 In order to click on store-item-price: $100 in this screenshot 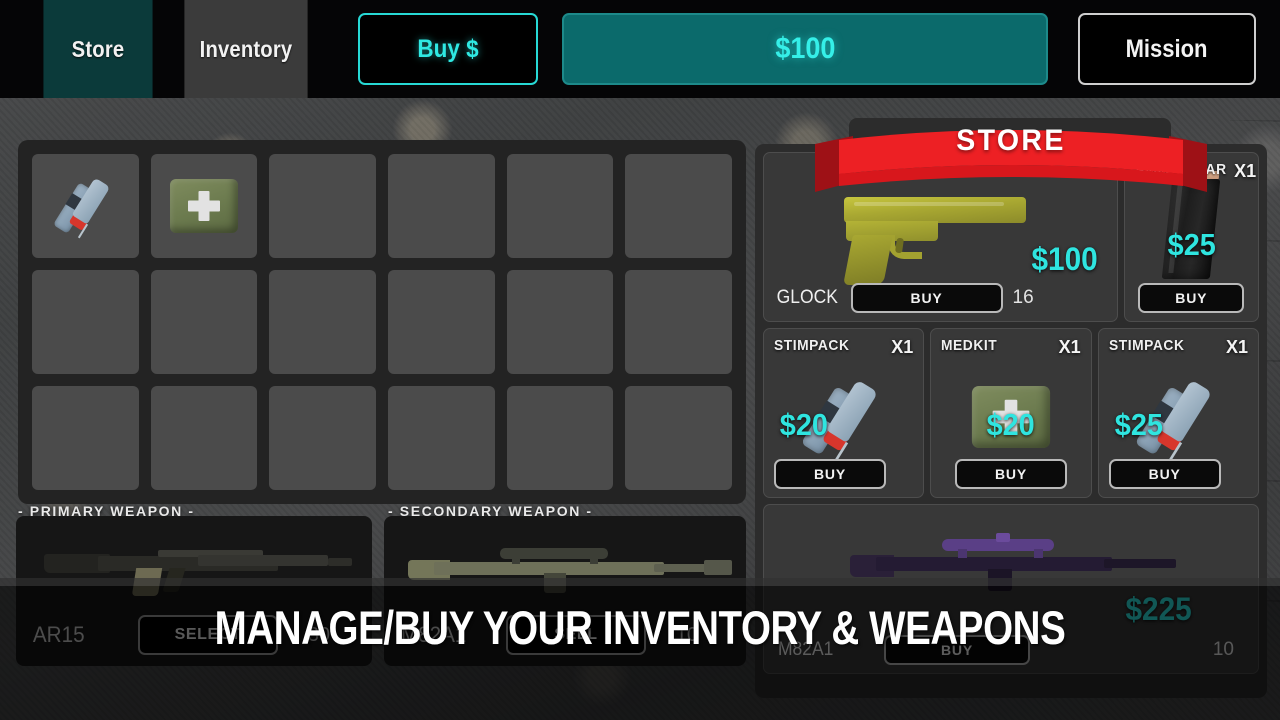, I will do `click(1065, 259)`.